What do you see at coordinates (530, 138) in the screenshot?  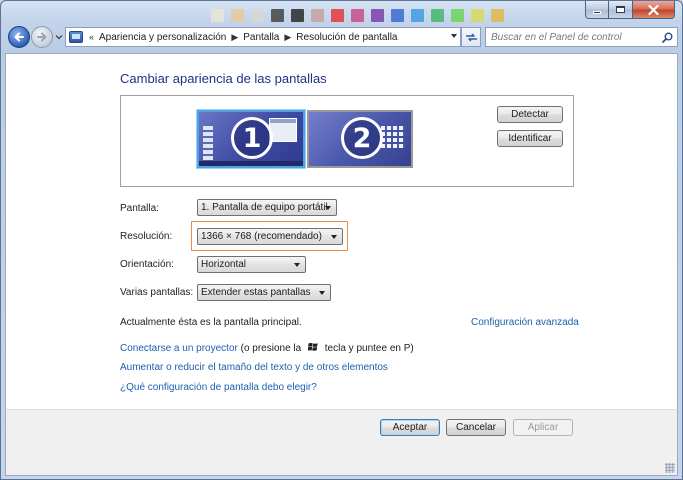 I see `identify-button: Identificar` at bounding box center [530, 138].